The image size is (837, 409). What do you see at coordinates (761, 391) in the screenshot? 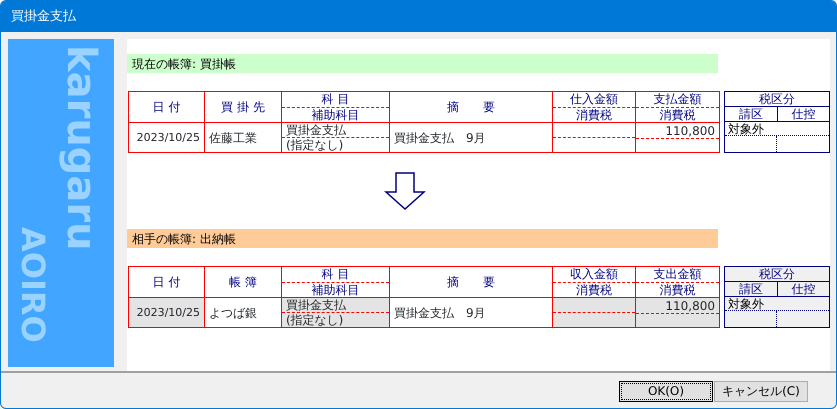
I see `dialog-button: キャンセル(C)` at bounding box center [761, 391].